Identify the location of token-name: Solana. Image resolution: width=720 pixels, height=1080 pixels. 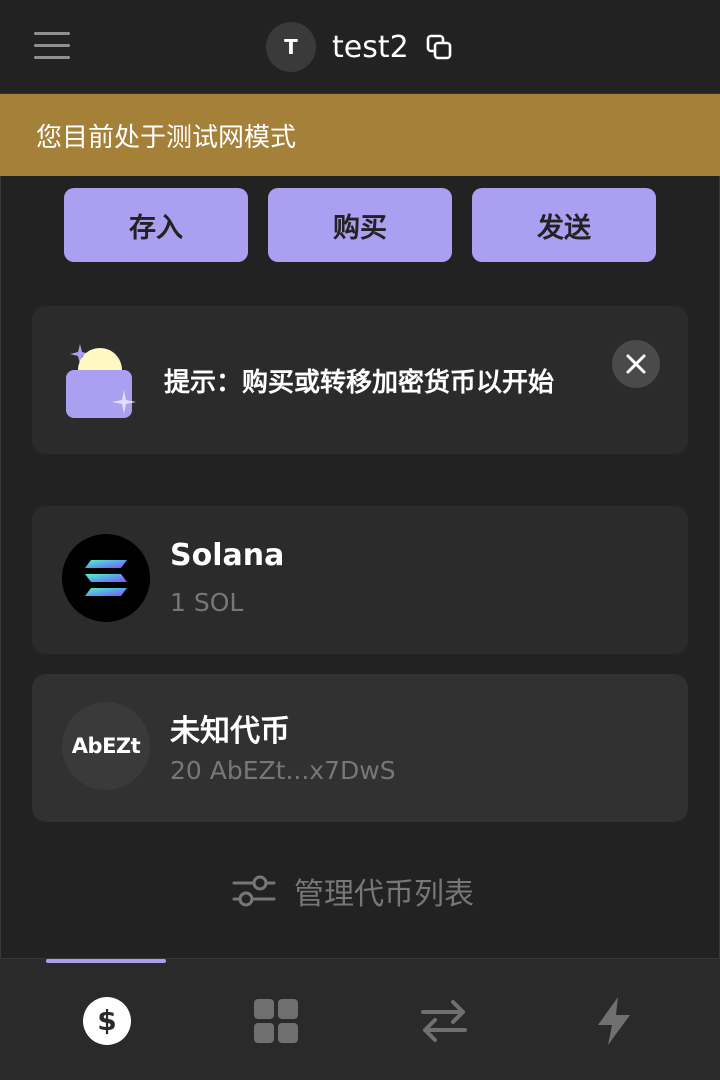
(227, 555).